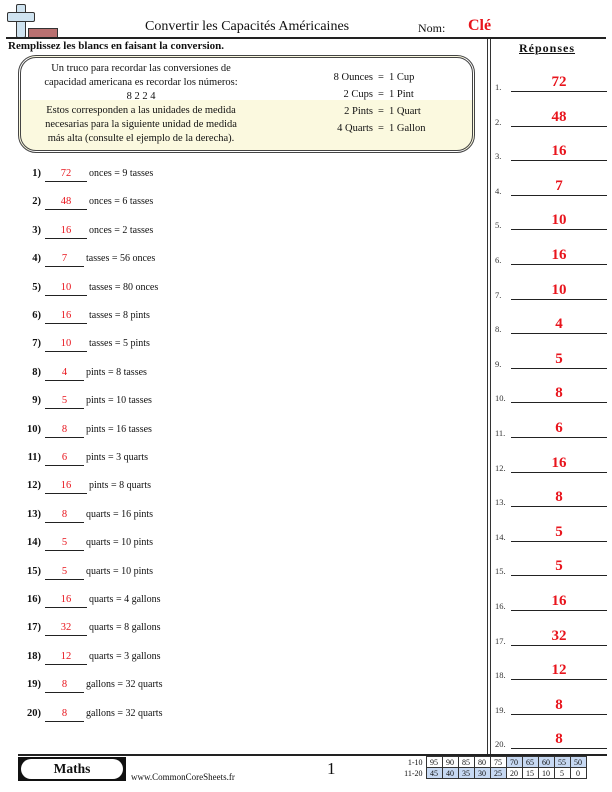 The width and height of the screenshot is (612, 792). What do you see at coordinates (150, 490) in the screenshot?
I see `problem-row: 12) 16 pints = 8 quarts` at bounding box center [150, 490].